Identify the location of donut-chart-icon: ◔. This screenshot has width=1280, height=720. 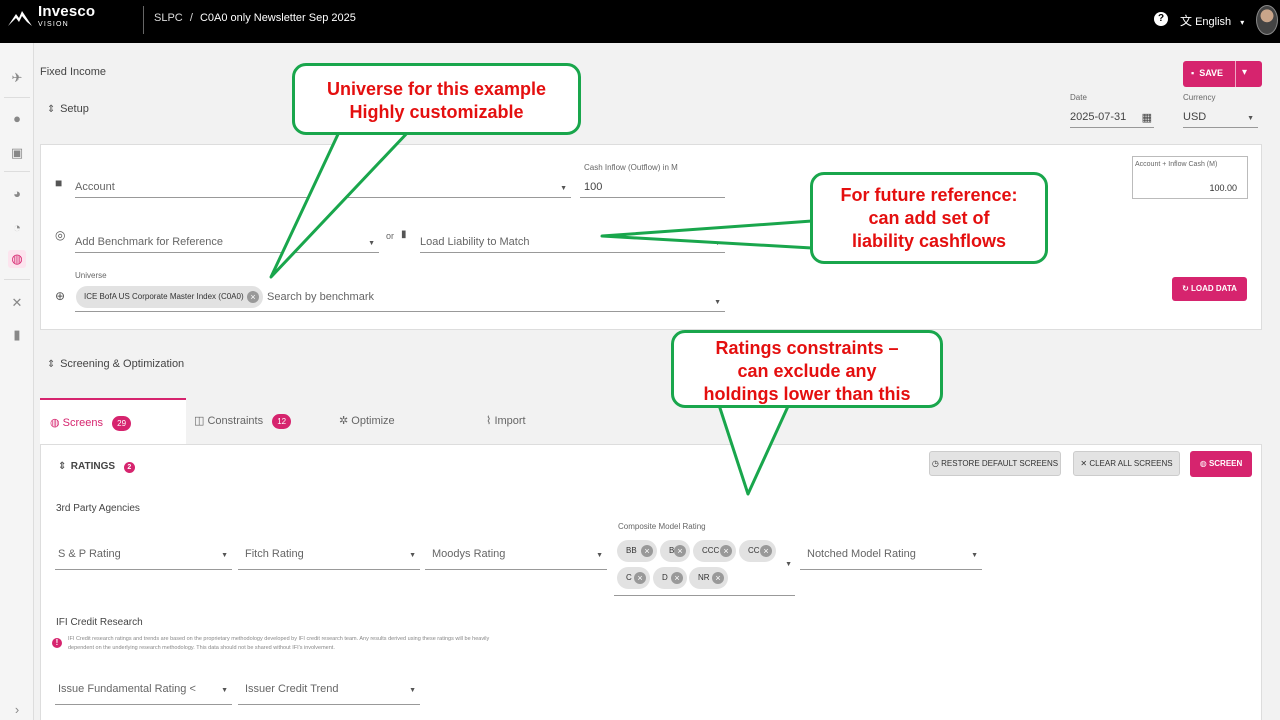
(17, 228).